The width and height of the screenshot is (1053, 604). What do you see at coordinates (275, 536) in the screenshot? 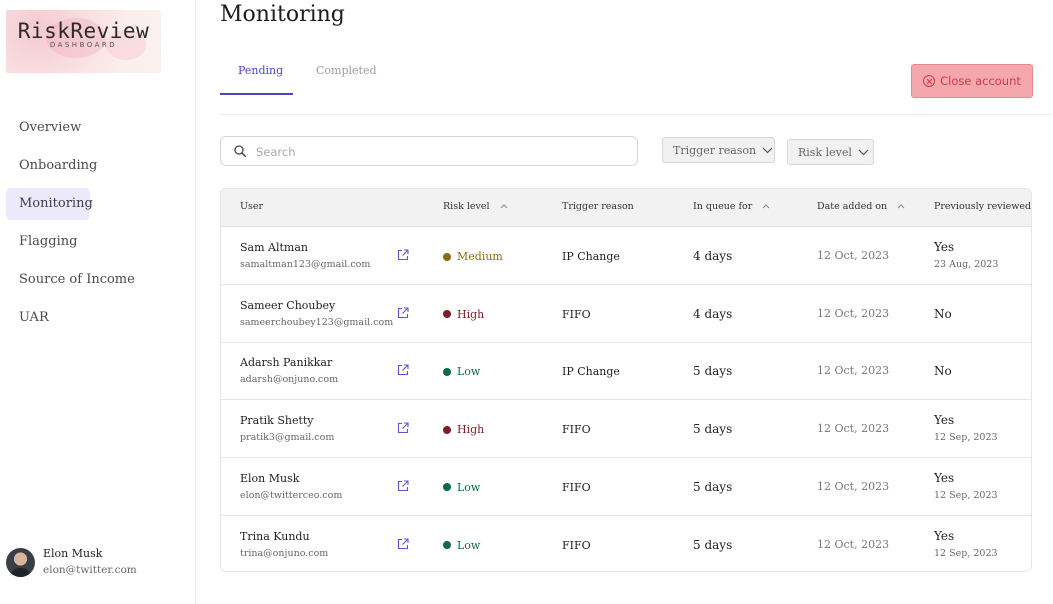
I see `user-name: Trina Kundu` at bounding box center [275, 536].